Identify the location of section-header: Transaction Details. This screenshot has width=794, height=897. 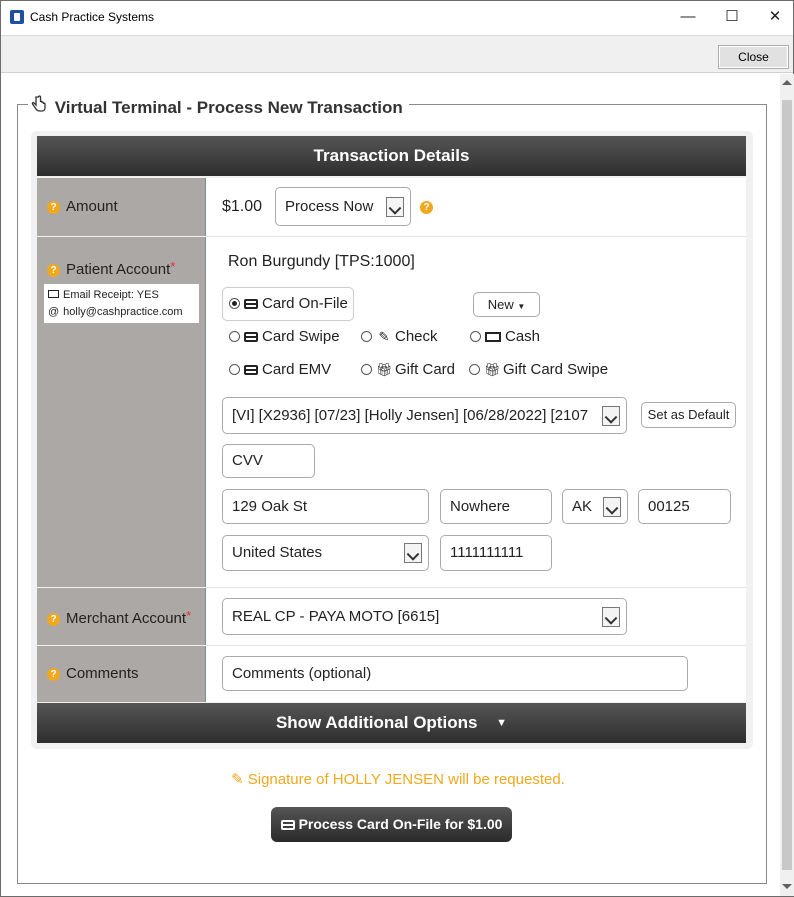
(391, 156).